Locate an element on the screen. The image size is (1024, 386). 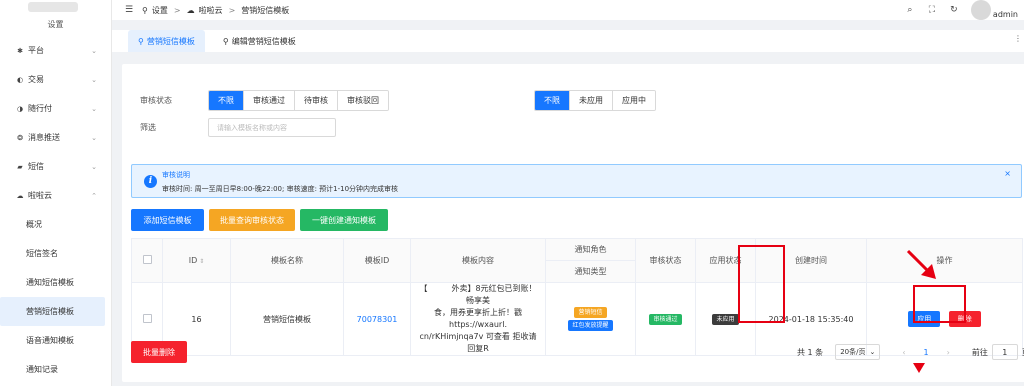
apply-filter: 不限 未应用 应用中 is located at coordinates (595, 100).